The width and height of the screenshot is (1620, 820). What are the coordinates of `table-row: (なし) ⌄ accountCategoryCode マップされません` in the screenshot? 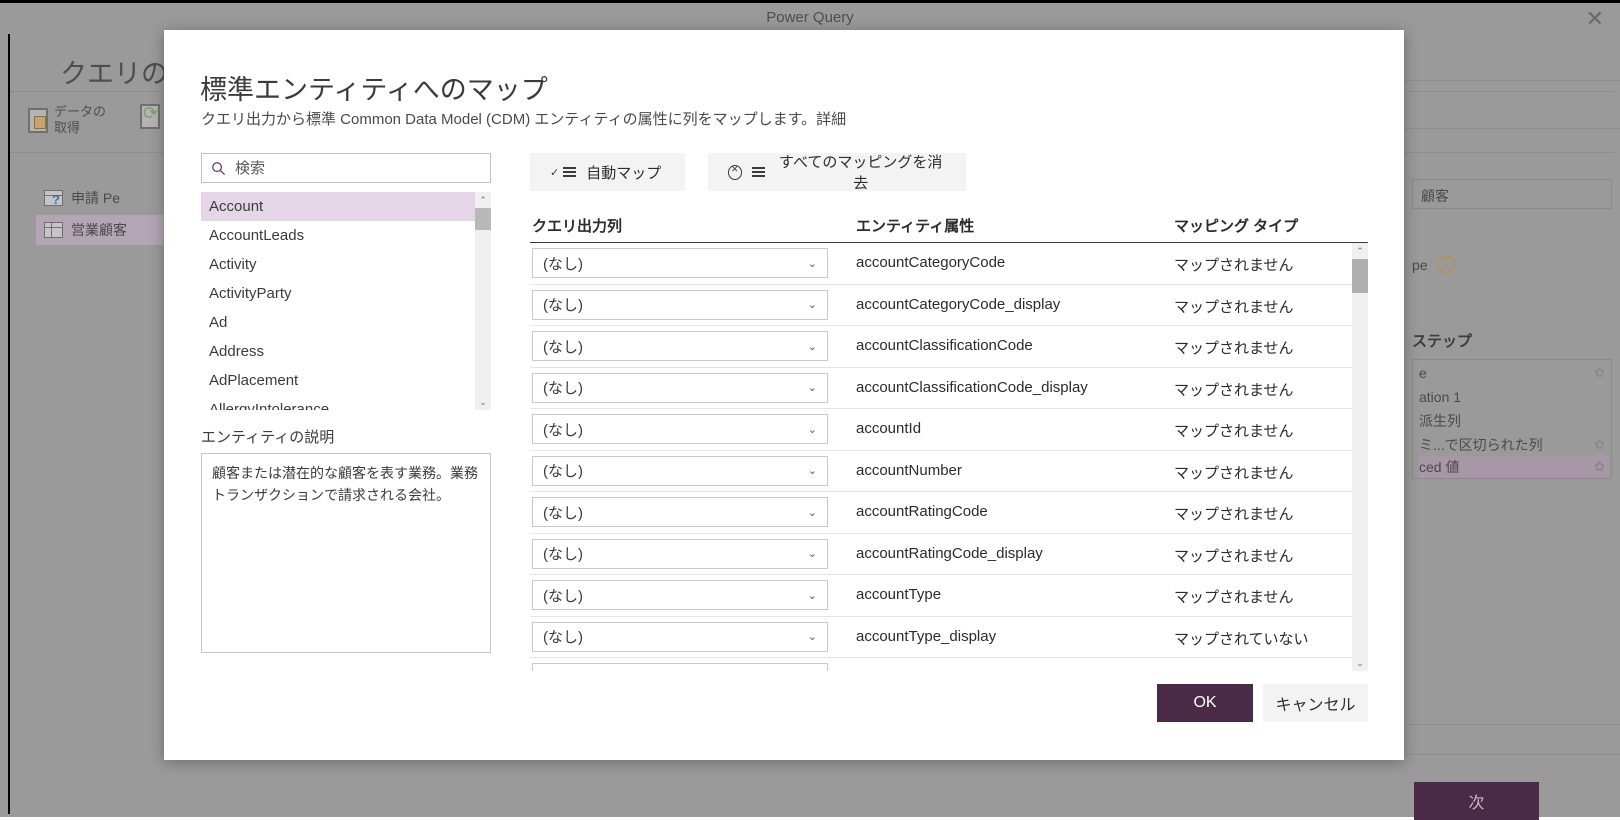 It's located at (949, 264).